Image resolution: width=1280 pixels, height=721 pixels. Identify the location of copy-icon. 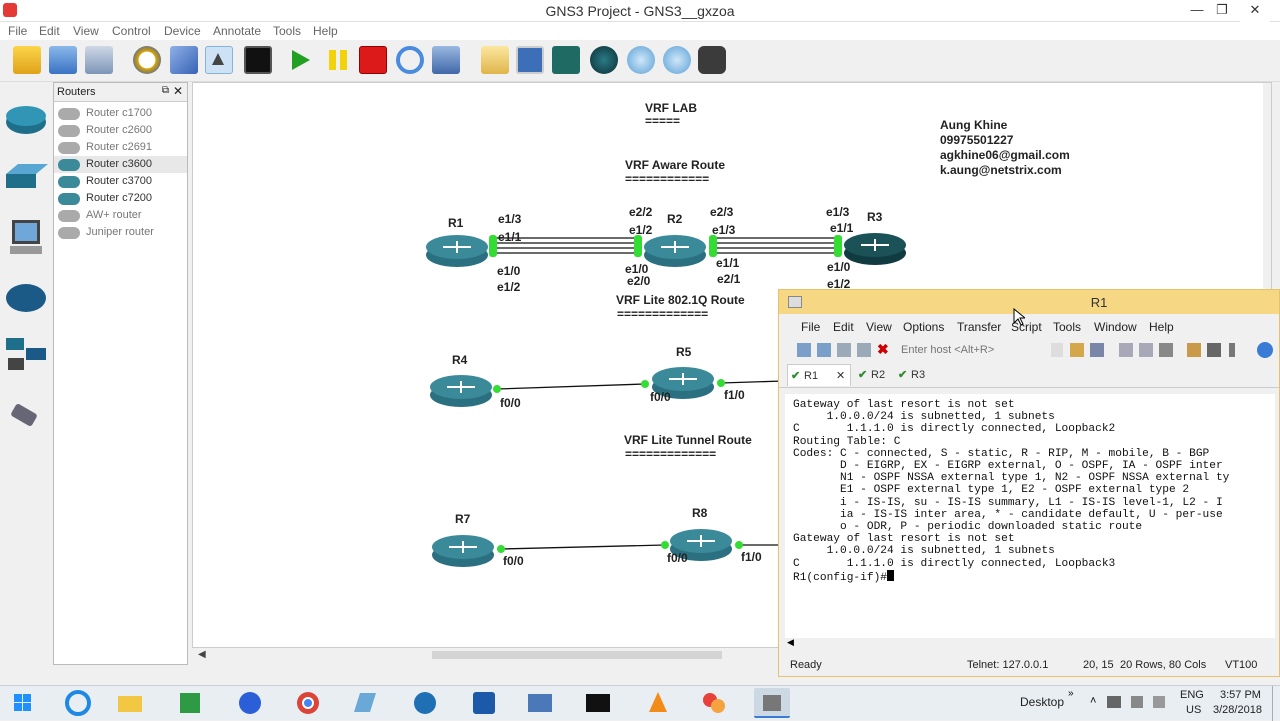
(1057, 350).